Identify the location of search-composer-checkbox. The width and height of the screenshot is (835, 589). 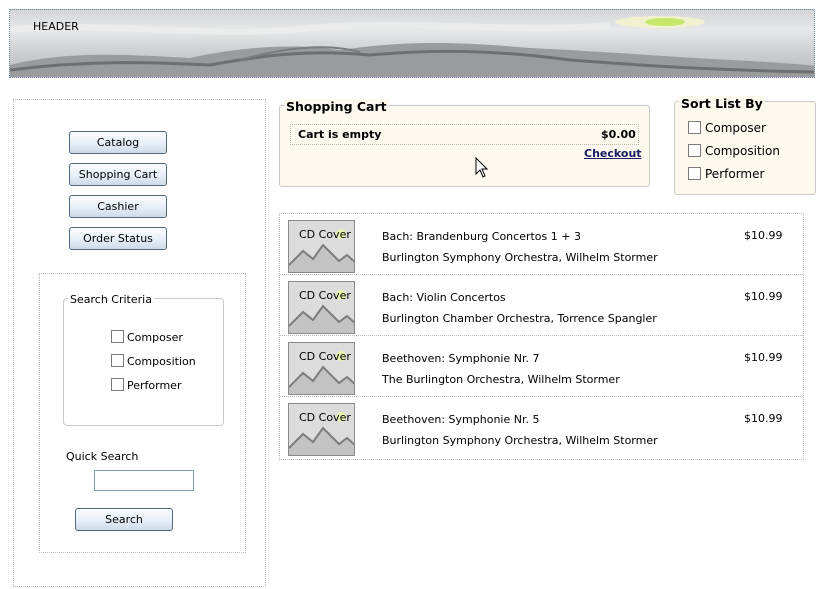
(117, 336).